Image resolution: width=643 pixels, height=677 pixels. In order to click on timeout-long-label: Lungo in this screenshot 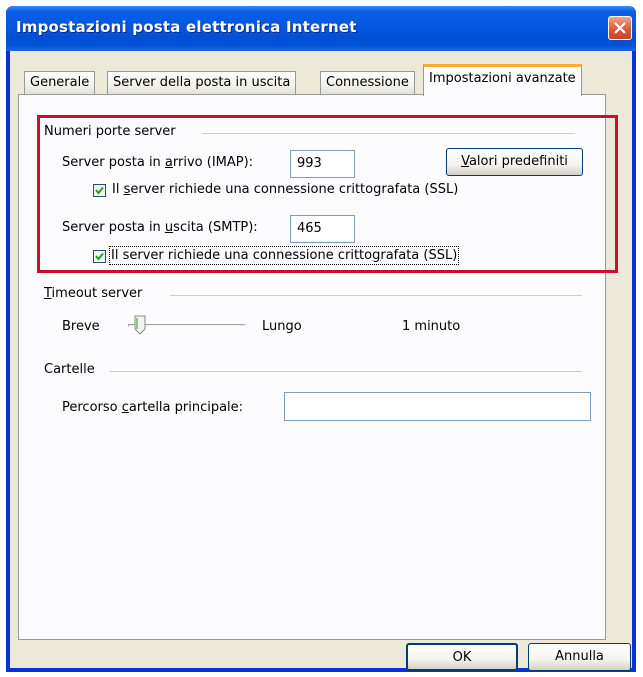, I will do `click(282, 326)`.